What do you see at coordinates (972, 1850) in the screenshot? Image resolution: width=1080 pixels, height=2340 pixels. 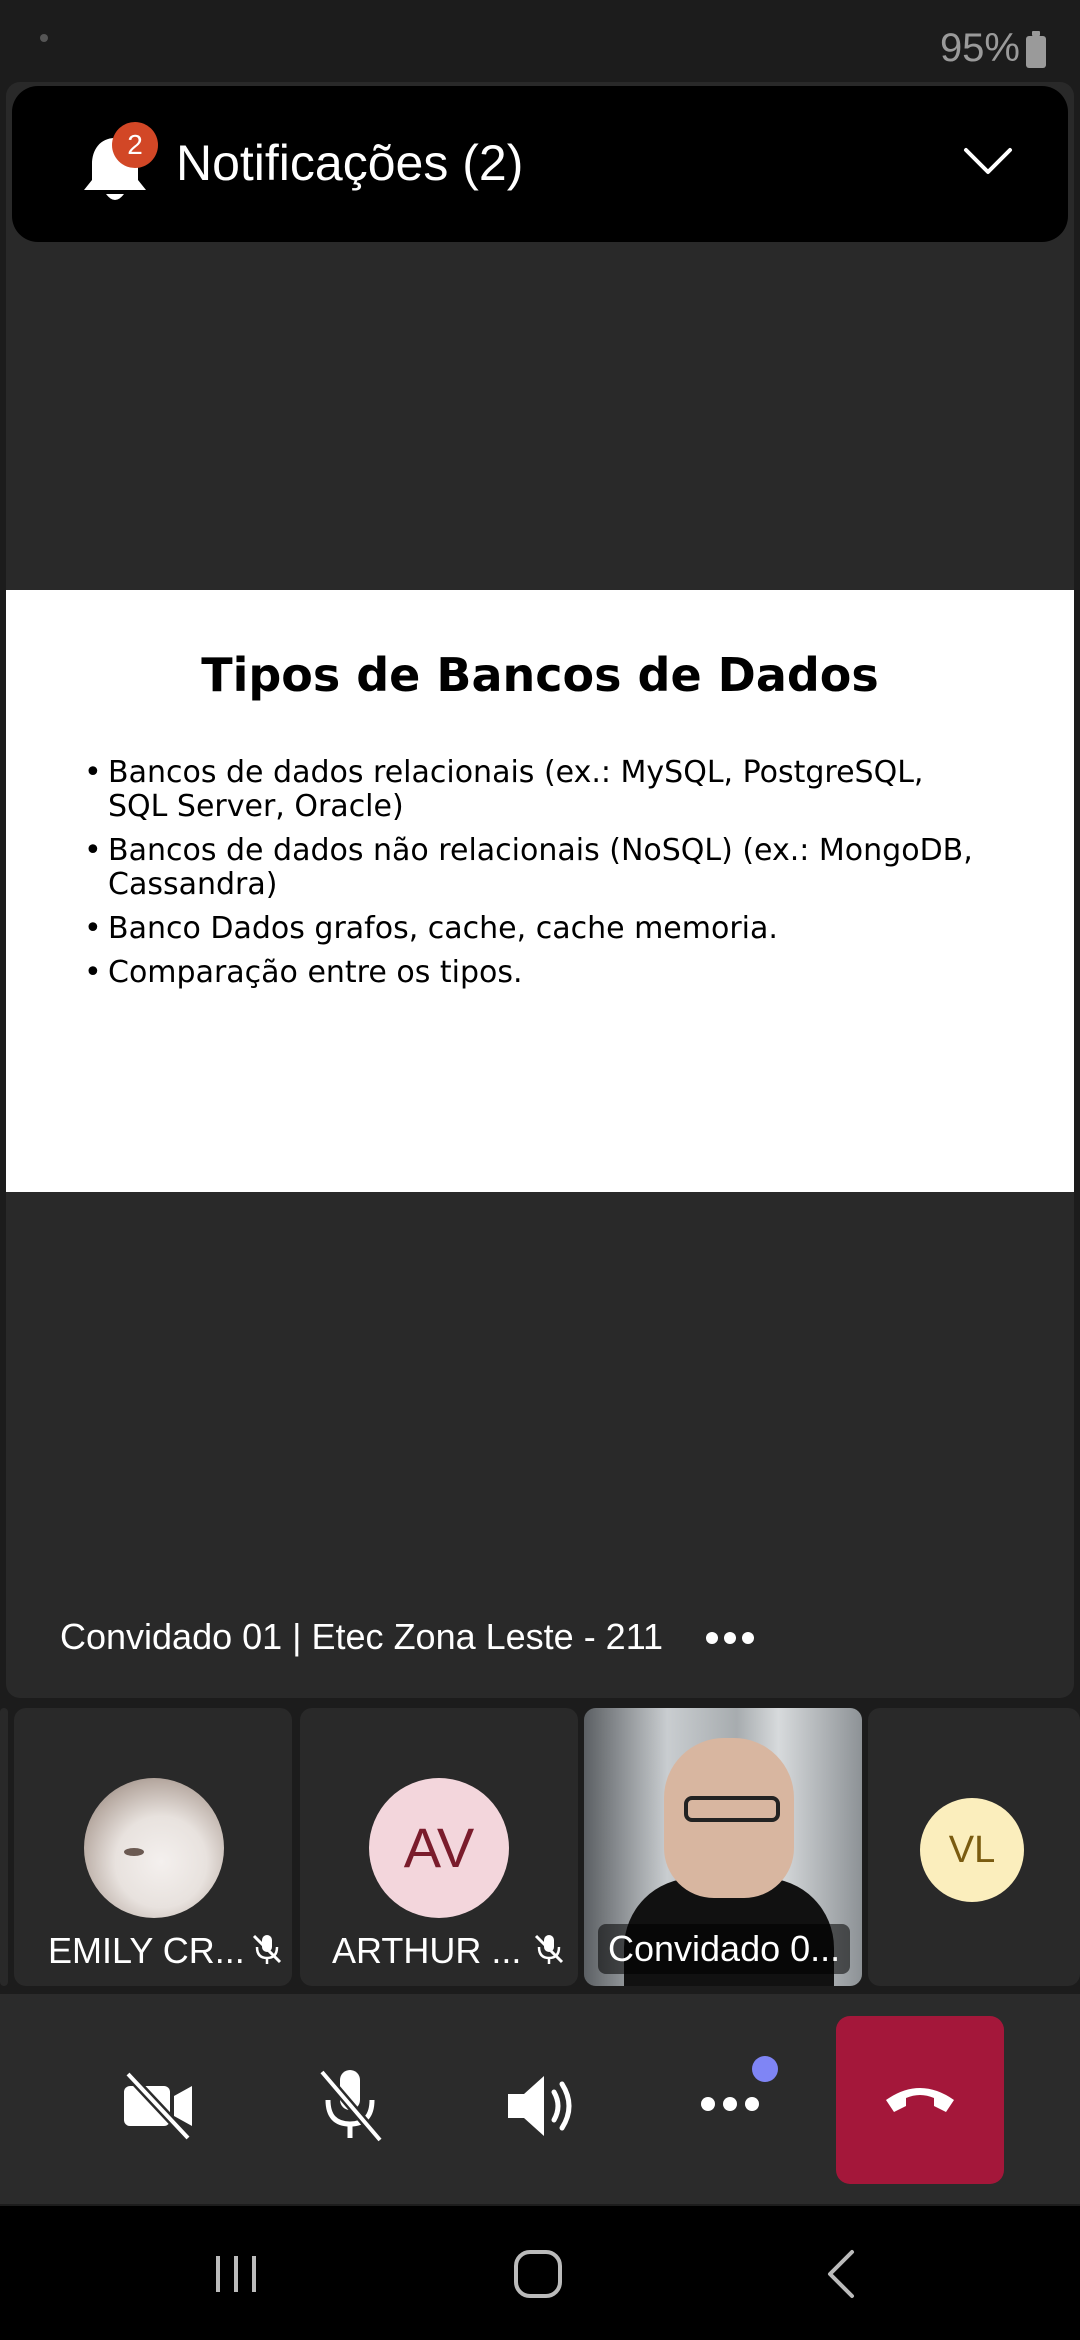 I see `avatar: VL` at bounding box center [972, 1850].